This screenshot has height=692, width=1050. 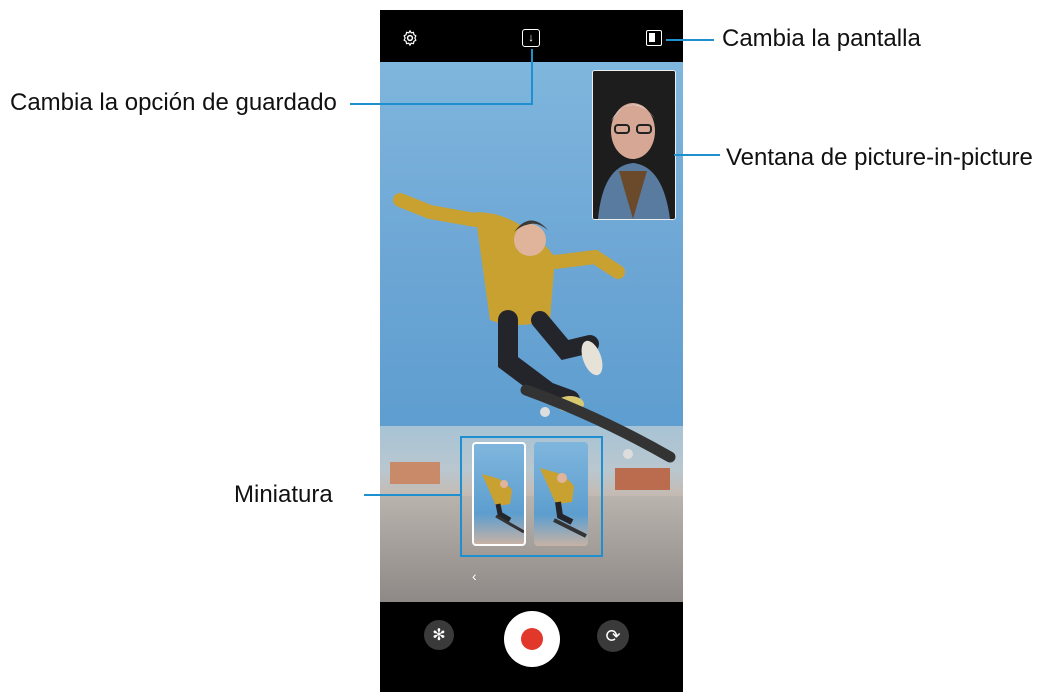 I want to click on record-button, so click(x=532, y=639).